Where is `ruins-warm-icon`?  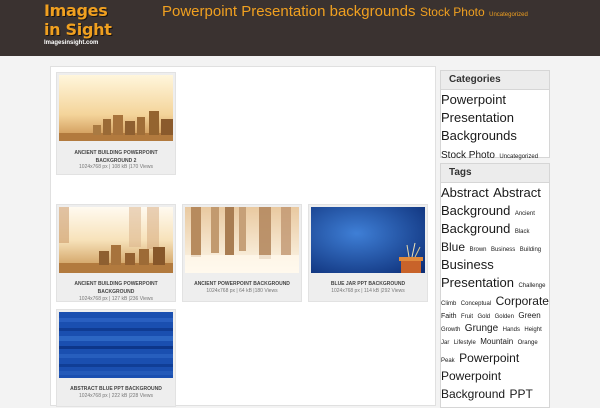 ruins-warm-icon is located at coordinates (116, 108).